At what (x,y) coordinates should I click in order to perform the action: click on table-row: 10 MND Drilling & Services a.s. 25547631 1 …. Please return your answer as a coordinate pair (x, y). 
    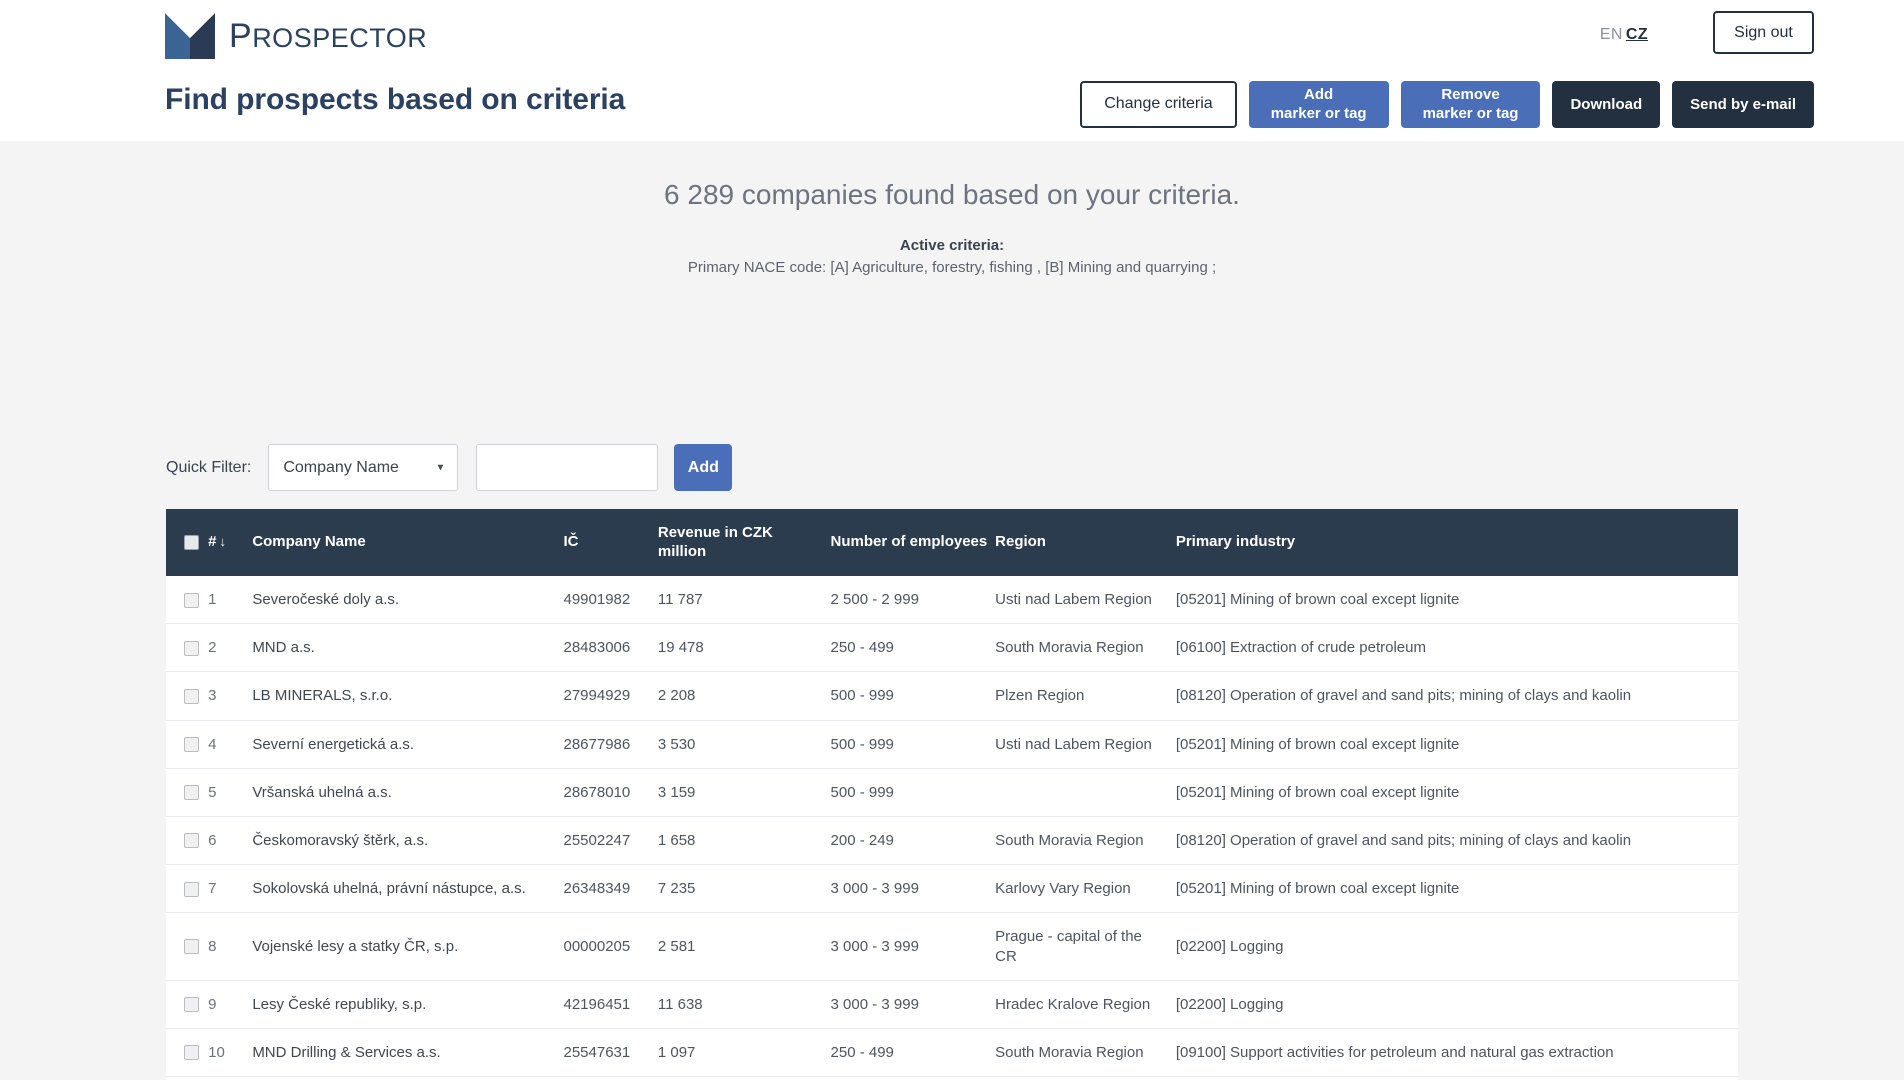
    Looking at the image, I should click on (952, 1053).